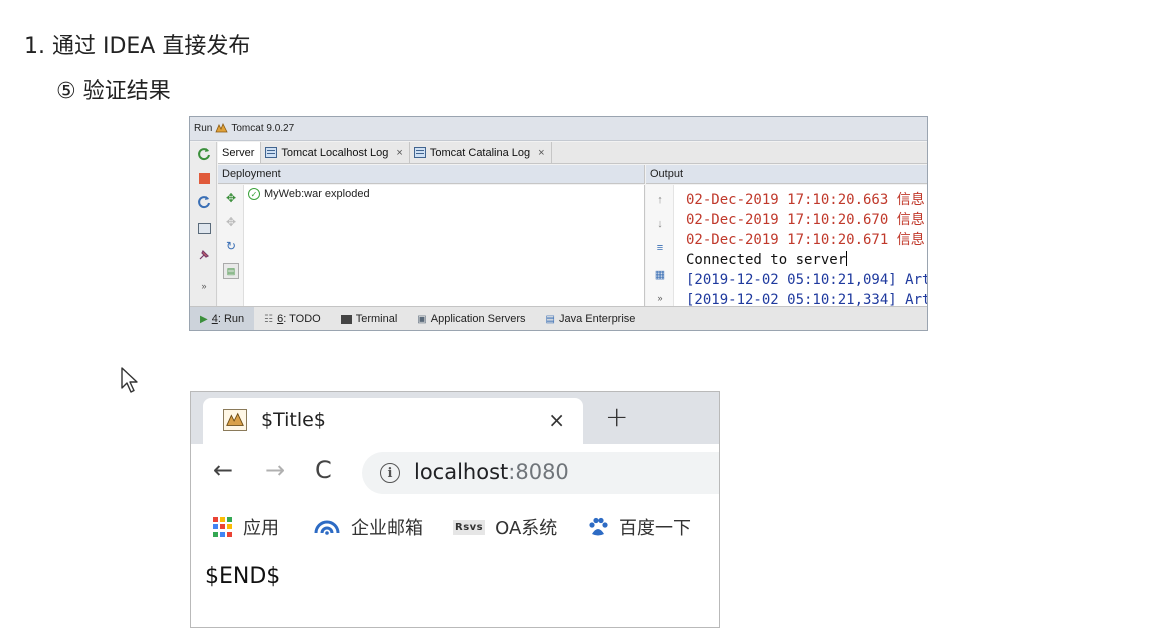 Image resolution: width=1158 pixels, height=639 pixels. What do you see at coordinates (204, 154) in the screenshot?
I see `rerun-icon` at bounding box center [204, 154].